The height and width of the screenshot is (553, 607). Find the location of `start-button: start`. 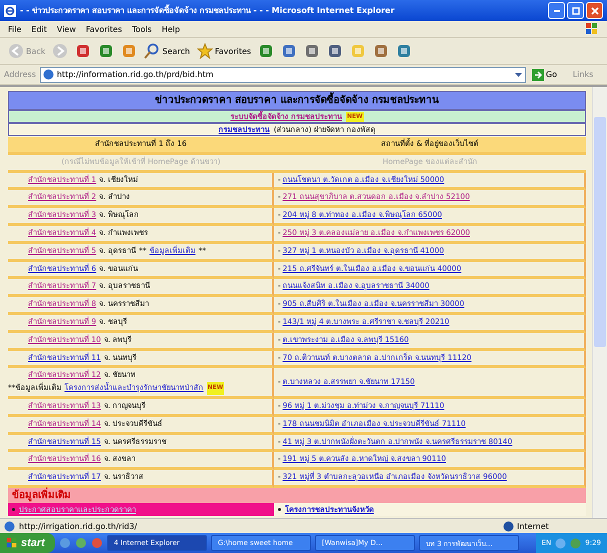

start-button: start is located at coordinates (27, 543).